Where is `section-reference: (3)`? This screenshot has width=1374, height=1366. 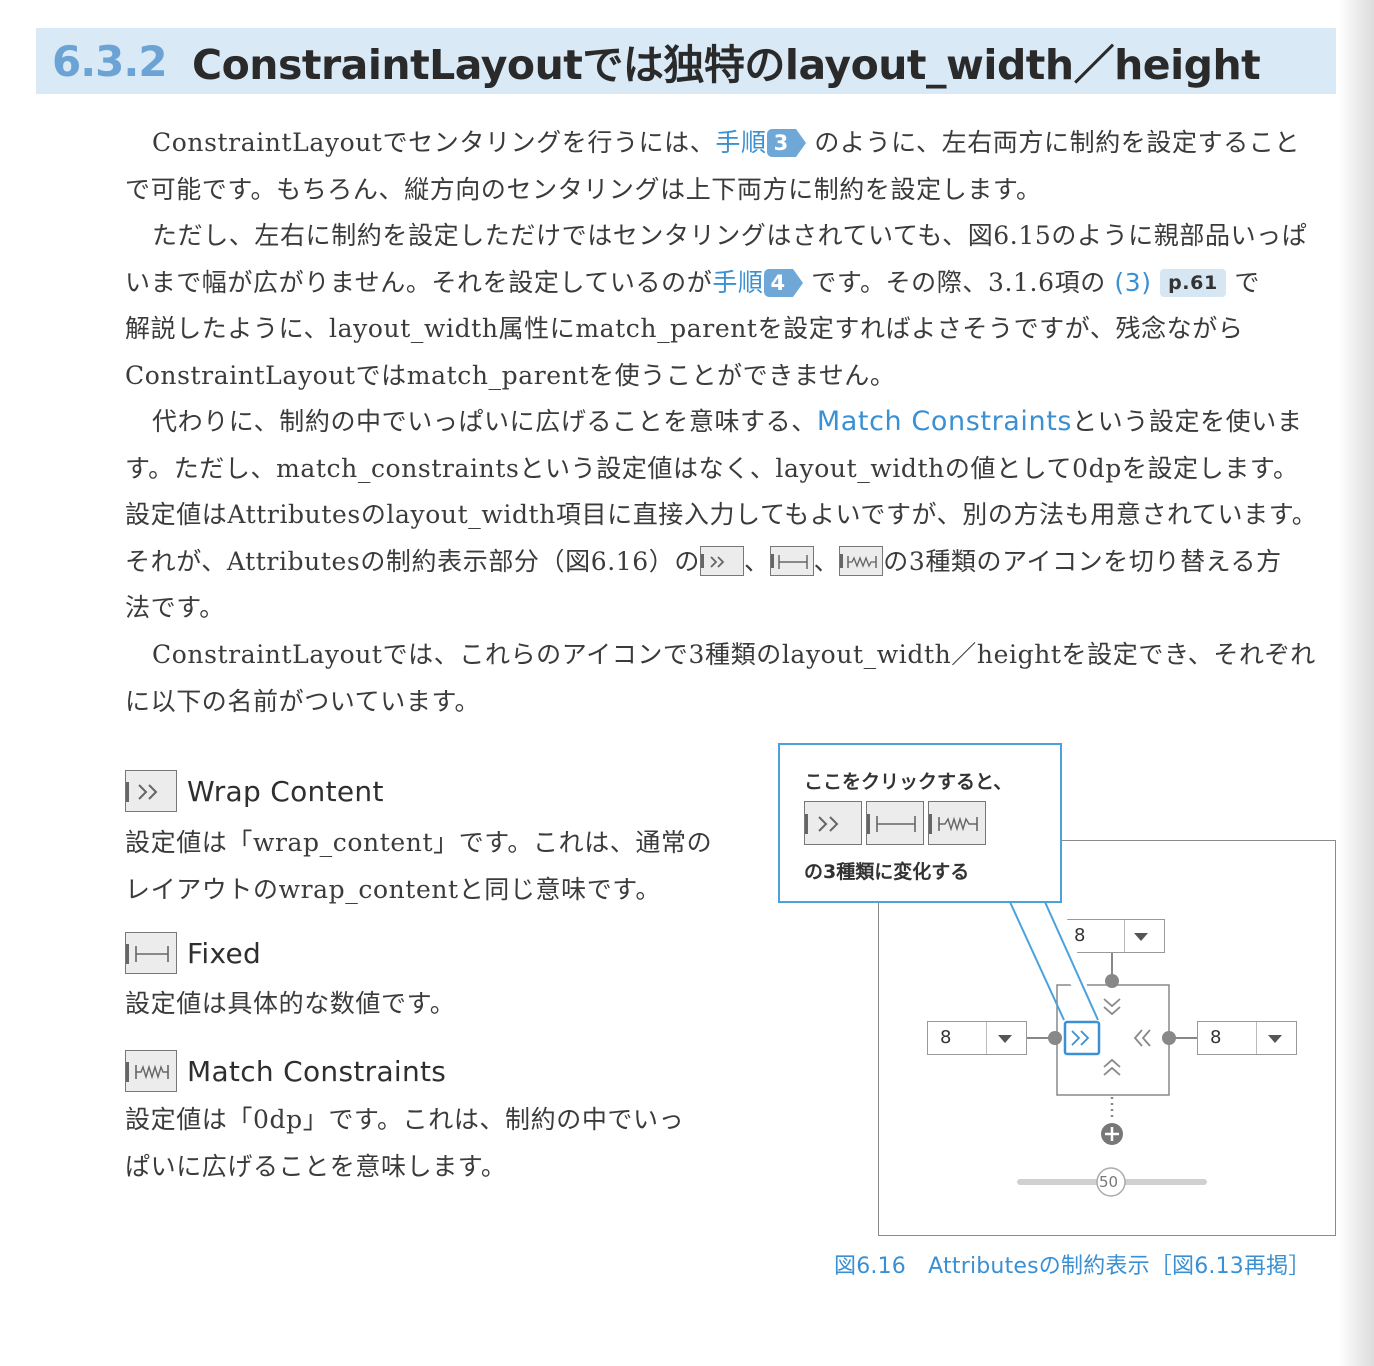
section-reference: (3) is located at coordinates (1133, 282).